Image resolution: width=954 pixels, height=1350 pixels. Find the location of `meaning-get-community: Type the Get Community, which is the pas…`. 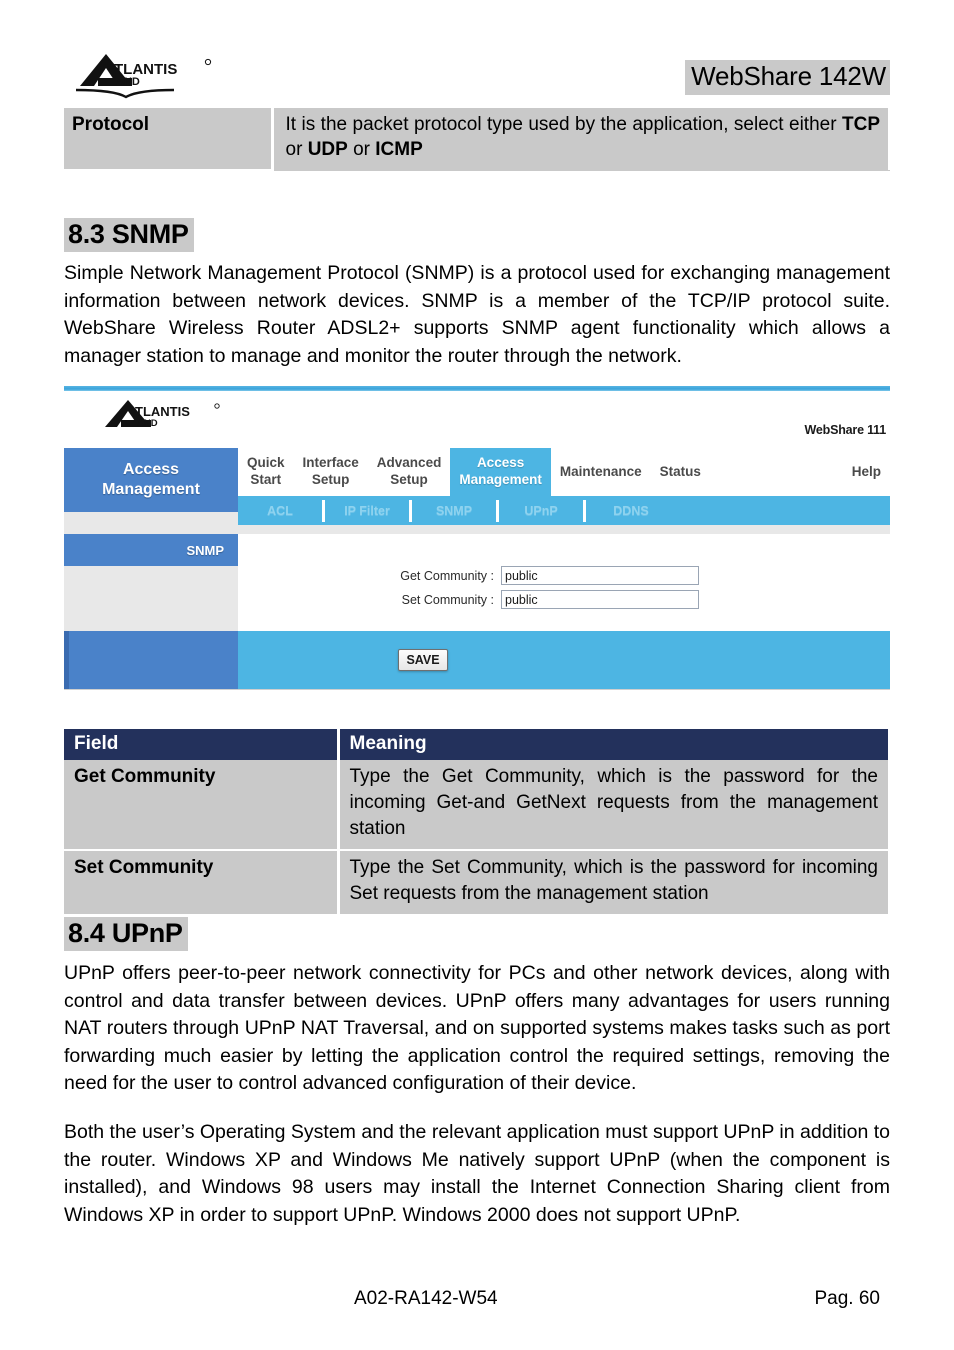

meaning-get-community: Type the Get Community, which is the pas… is located at coordinates (614, 806).